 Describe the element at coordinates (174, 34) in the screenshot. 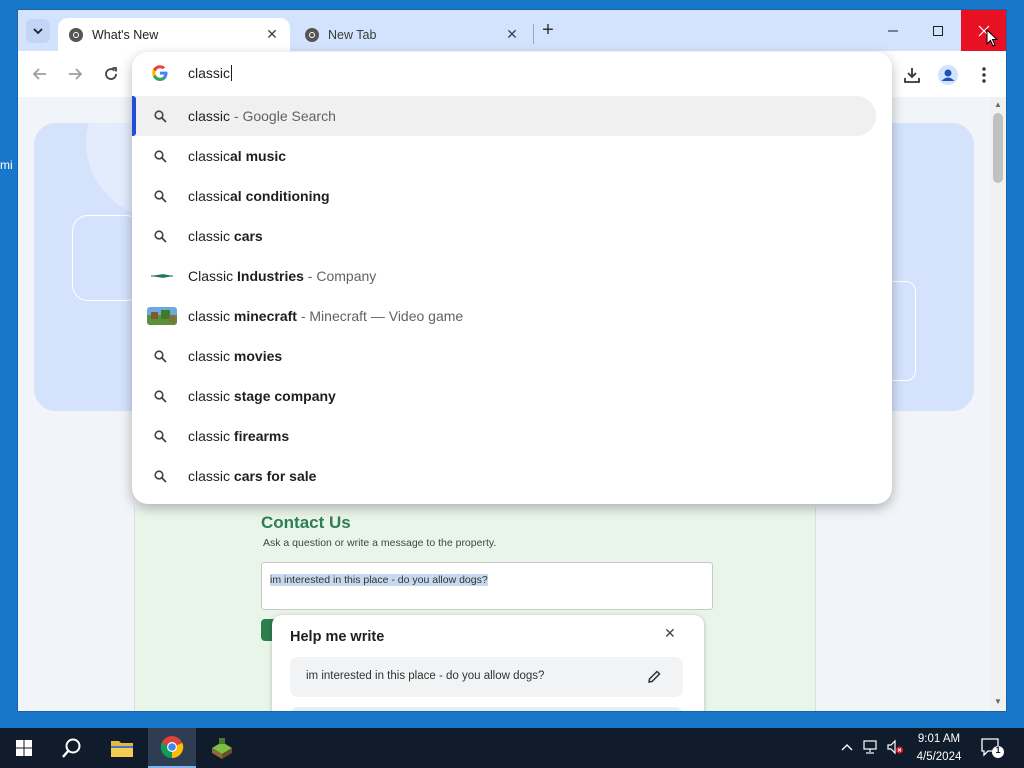

I see `tab-whats-new: What's New ✕` at that location.